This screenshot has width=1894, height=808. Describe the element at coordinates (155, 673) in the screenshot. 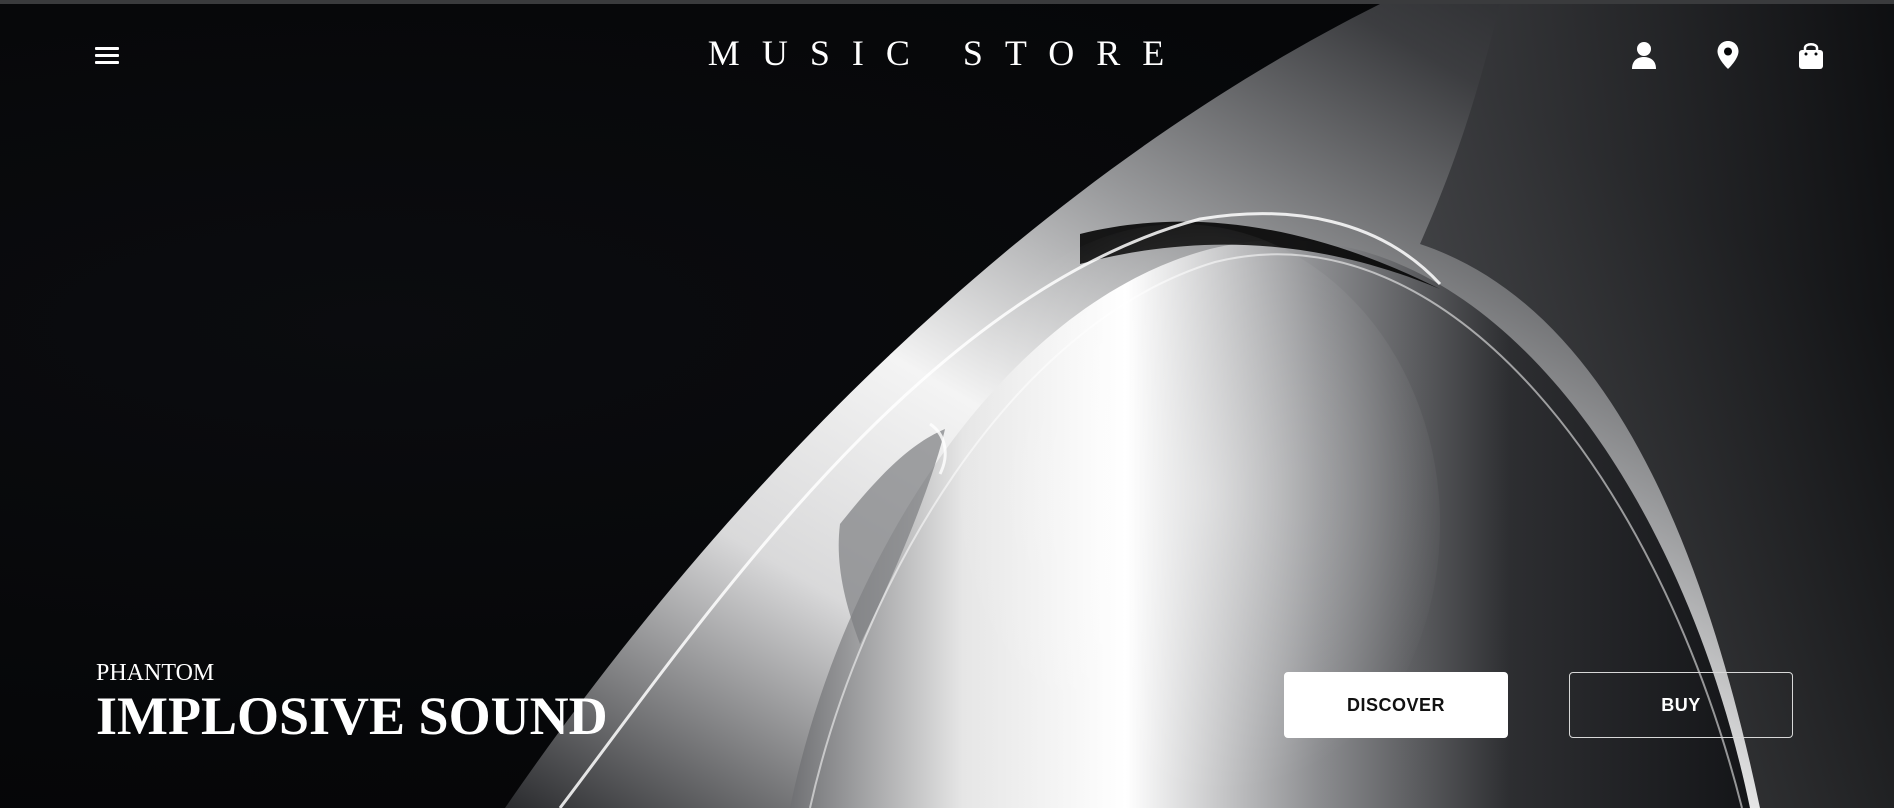

I see `product-eyebrow: PHANTOM` at that location.